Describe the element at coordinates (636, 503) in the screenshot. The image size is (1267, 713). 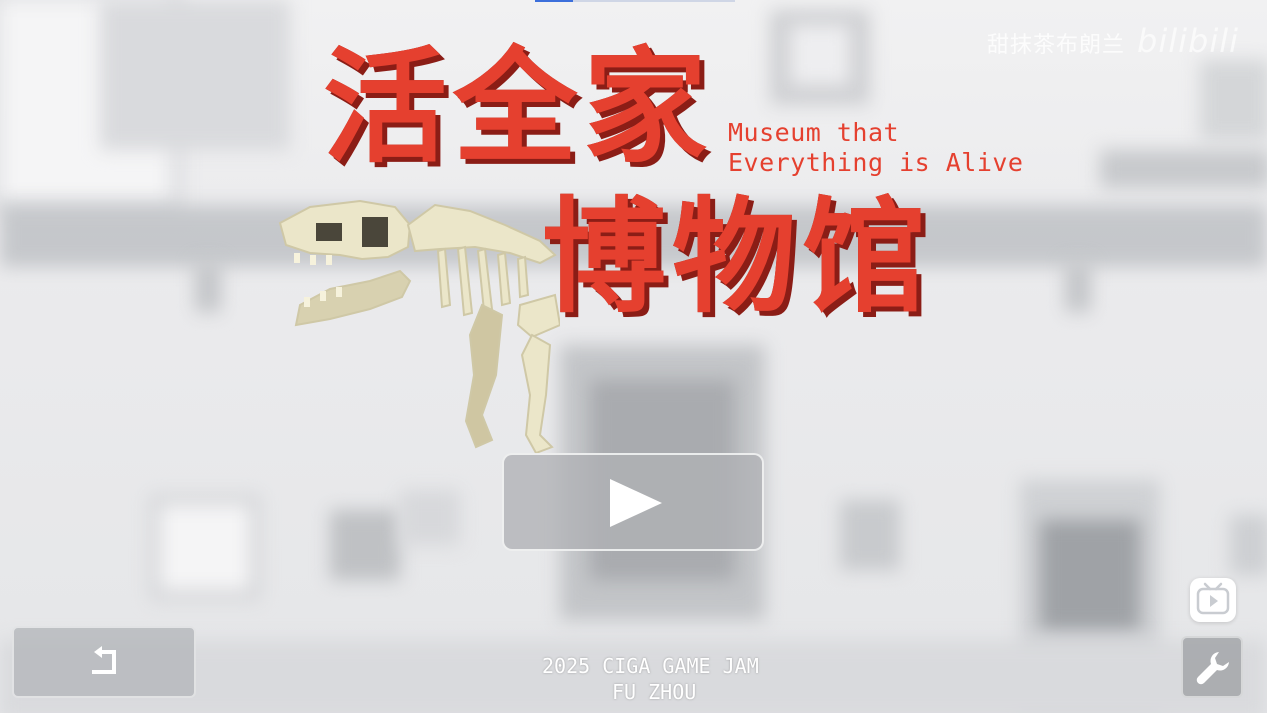
I see `play-icon` at that location.